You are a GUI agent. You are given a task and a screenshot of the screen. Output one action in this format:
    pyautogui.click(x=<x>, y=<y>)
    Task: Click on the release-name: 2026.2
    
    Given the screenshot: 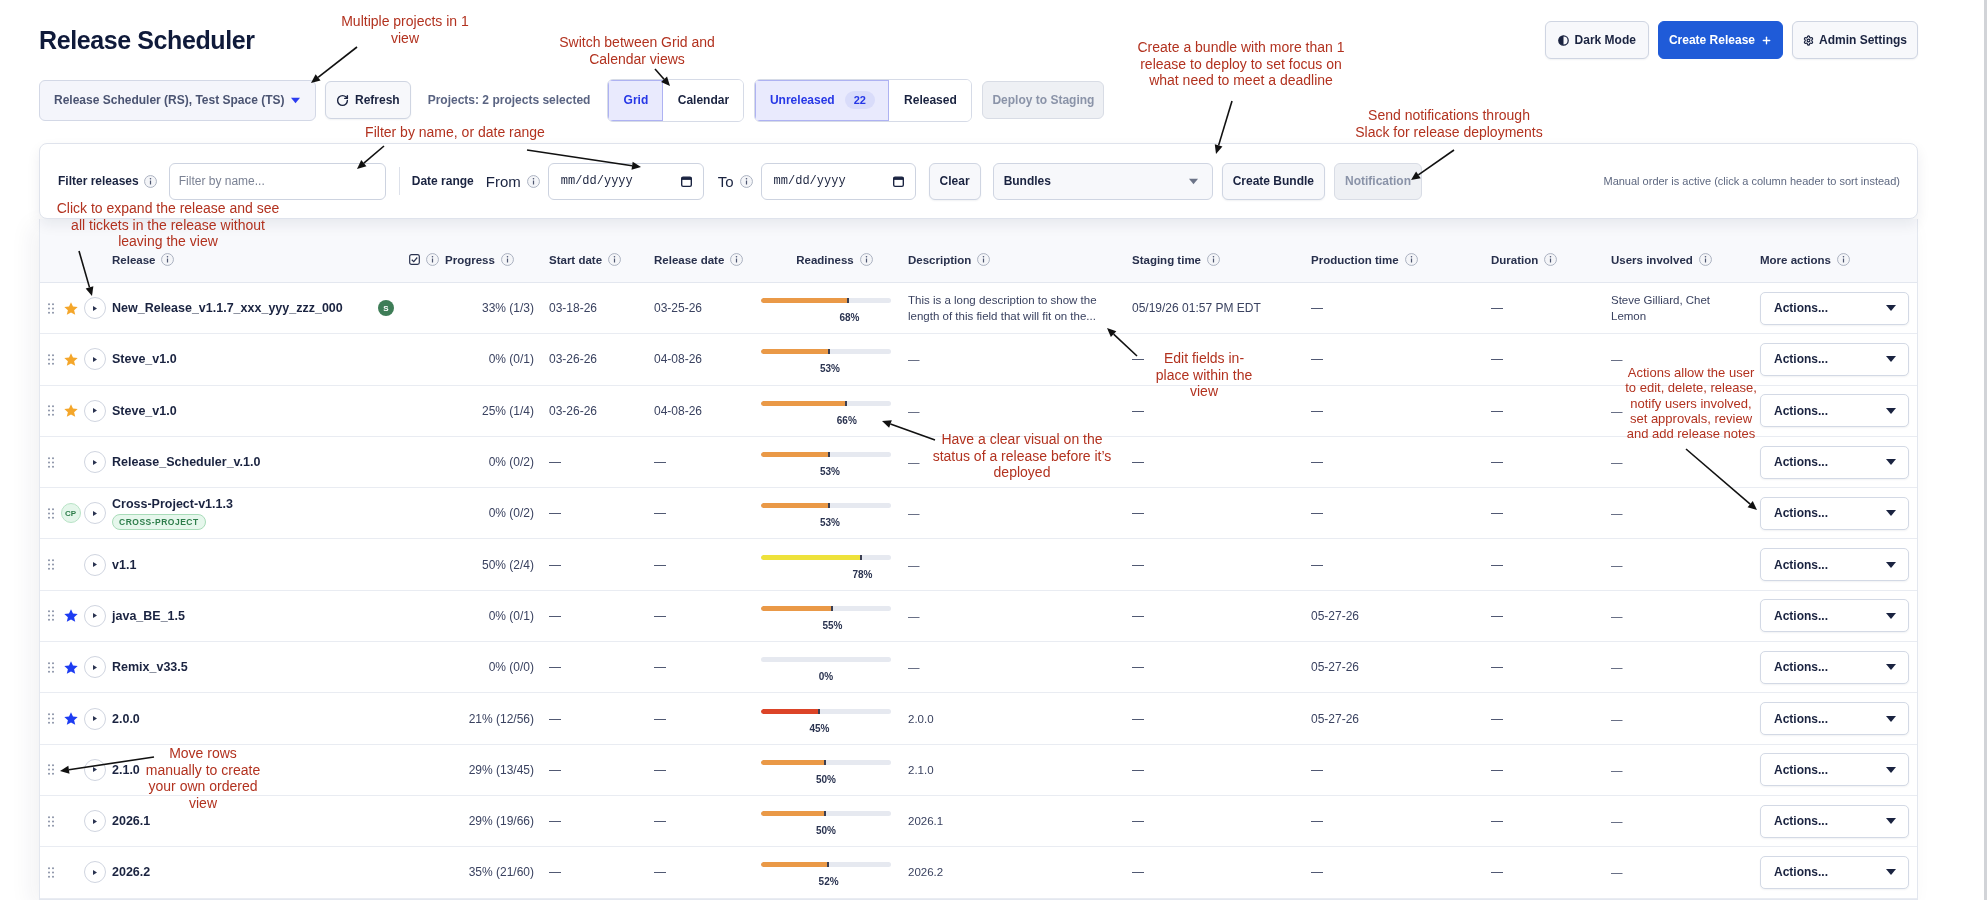 What is the action you would take?
    pyautogui.click(x=131, y=872)
    